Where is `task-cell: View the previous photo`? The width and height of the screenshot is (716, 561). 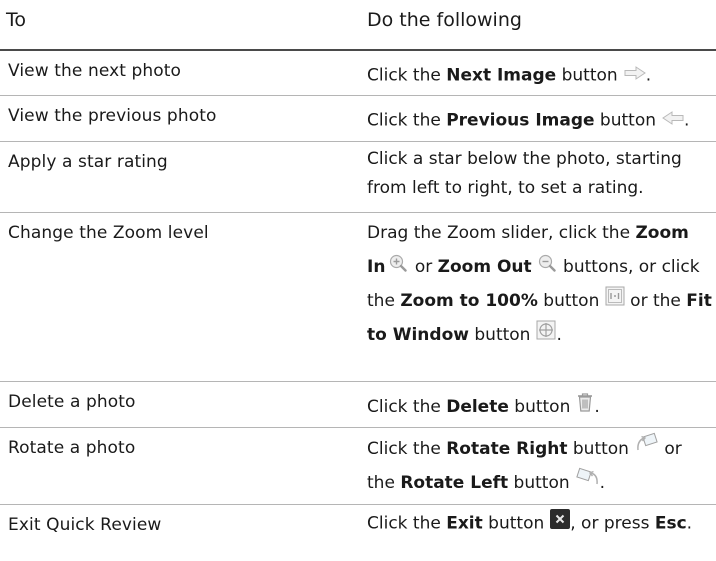 task-cell: View the previous photo is located at coordinates (112, 116).